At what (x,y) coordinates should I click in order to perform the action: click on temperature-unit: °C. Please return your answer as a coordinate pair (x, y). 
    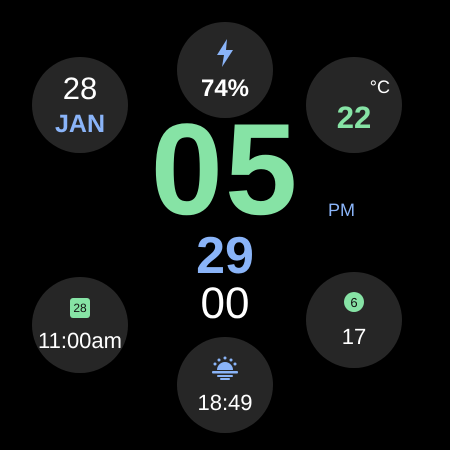
    Looking at the image, I should click on (380, 87).